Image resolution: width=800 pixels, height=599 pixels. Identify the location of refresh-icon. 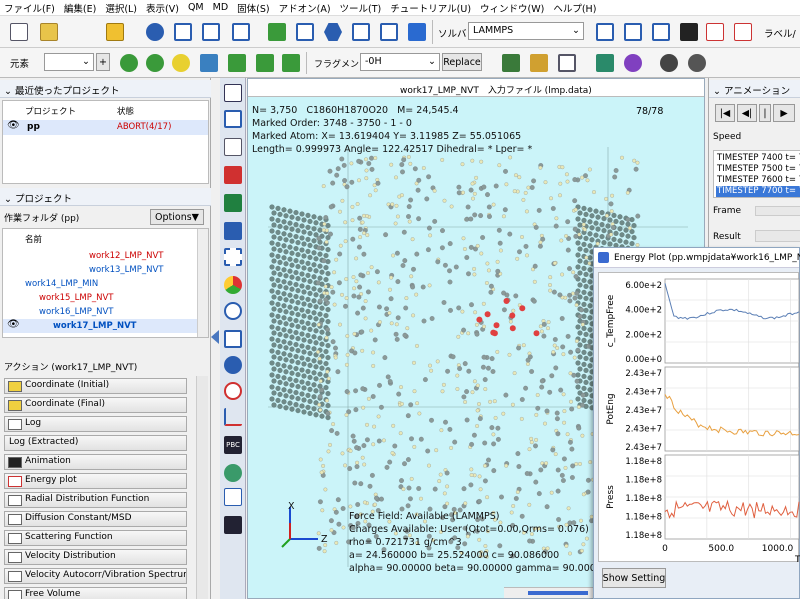
(155, 32).